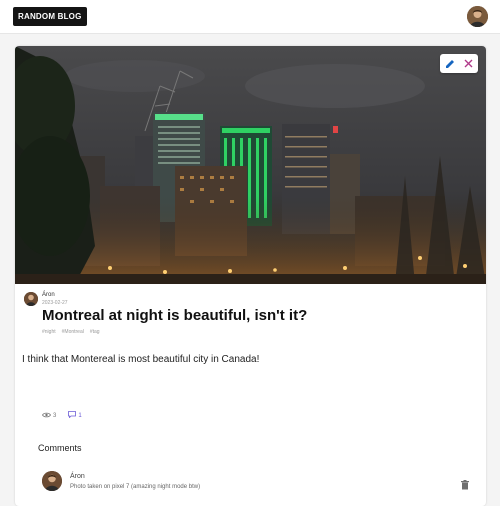  What do you see at coordinates (46, 416) in the screenshot?
I see `eye-icon` at bounding box center [46, 416].